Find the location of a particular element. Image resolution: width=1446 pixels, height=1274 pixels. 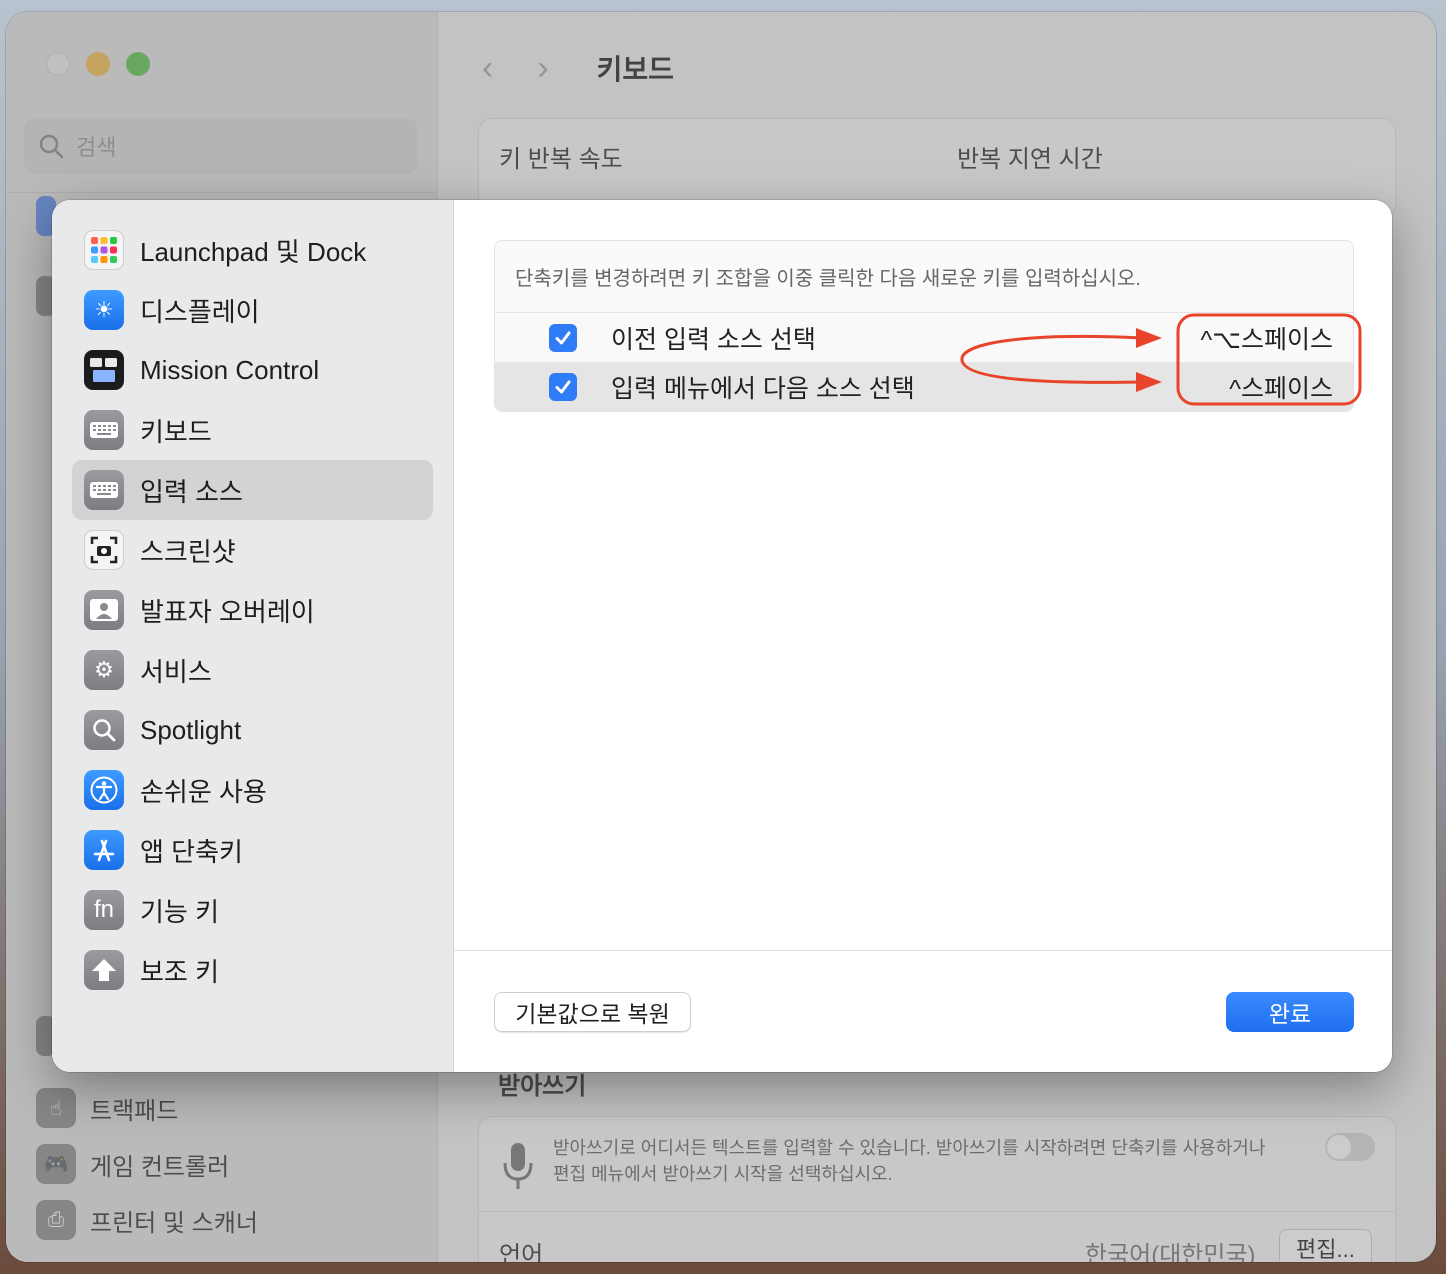

sidebar-list: ☝ 트랙패드 🎮 게임 컨트롤러 ⎙ 프린터 및 스캐너 is located at coordinates (147, 1164).